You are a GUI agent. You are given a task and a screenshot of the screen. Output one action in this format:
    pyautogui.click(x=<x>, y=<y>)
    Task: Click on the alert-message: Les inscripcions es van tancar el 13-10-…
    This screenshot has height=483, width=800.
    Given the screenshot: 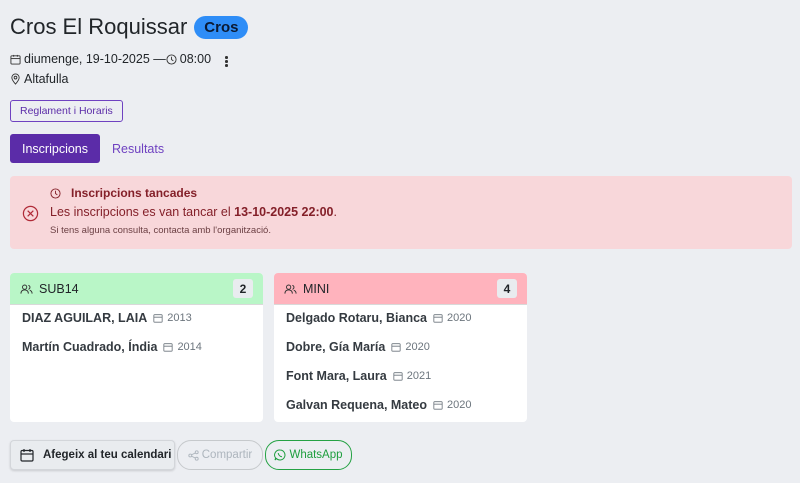 What is the action you would take?
    pyautogui.click(x=193, y=212)
    